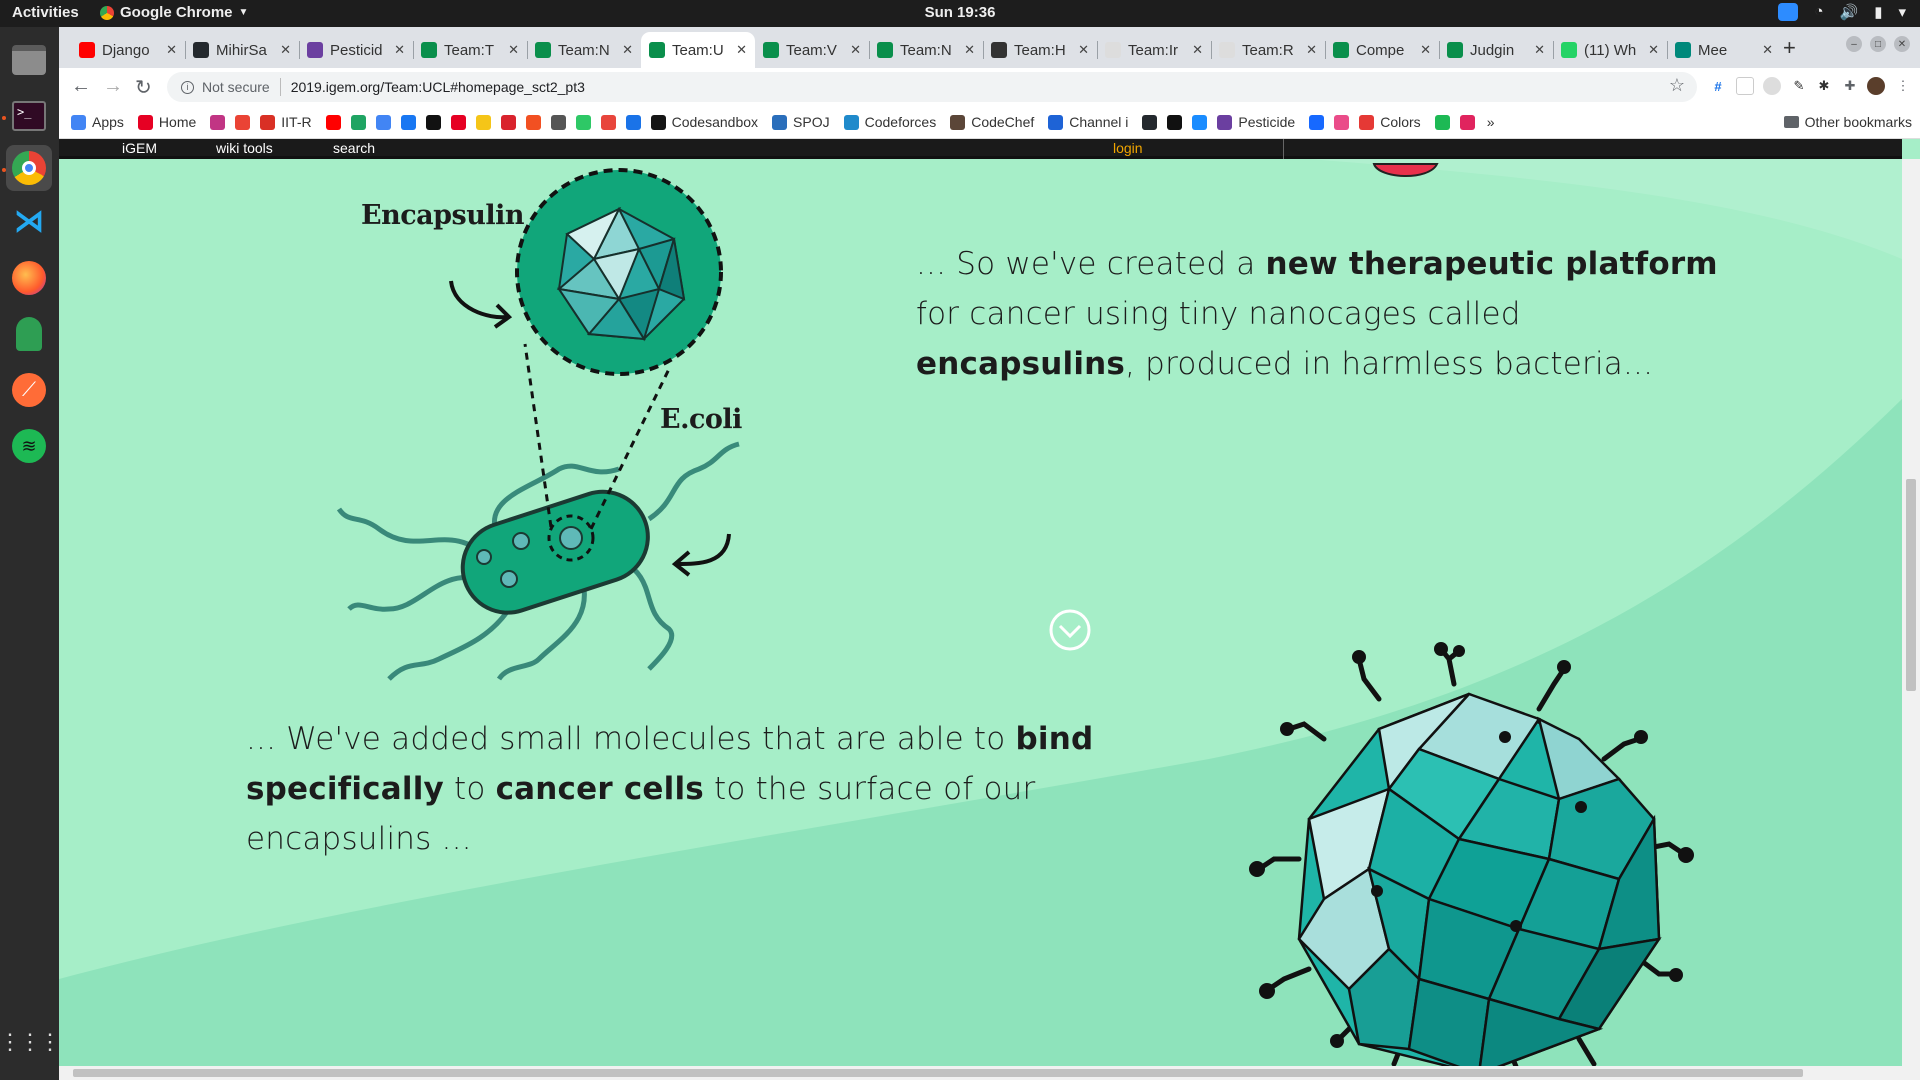 This screenshot has height=1080, width=1920. What do you see at coordinates (1847, 122) in the screenshot?
I see `other-bookmarks: Other bookmarks` at bounding box center [1847, 122].